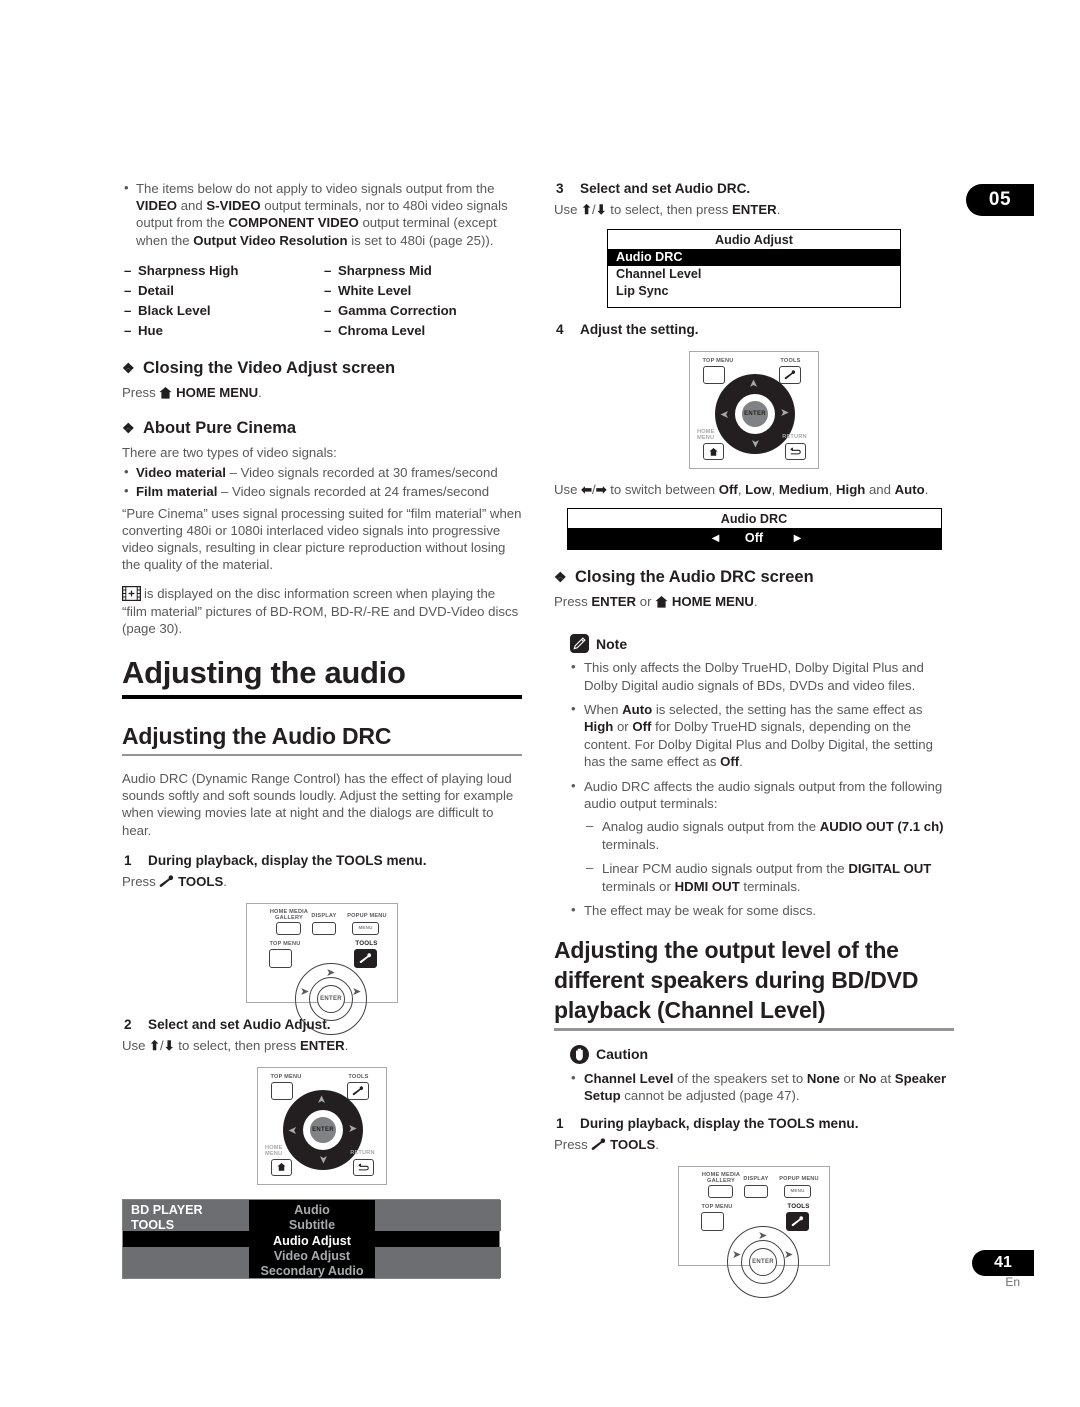  Describe the element at coordinates (598, 1144) in the screenshot. I see `tools-icon` at that location.